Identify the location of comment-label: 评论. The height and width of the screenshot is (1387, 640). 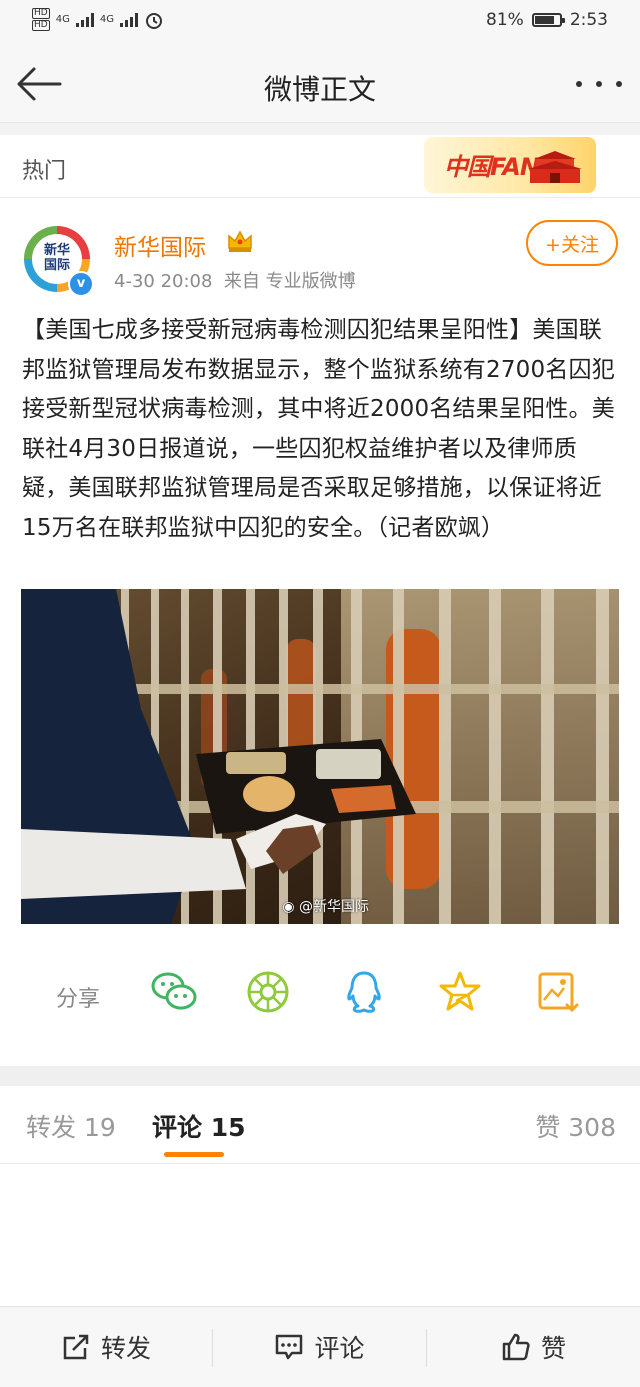
(339, 1348).